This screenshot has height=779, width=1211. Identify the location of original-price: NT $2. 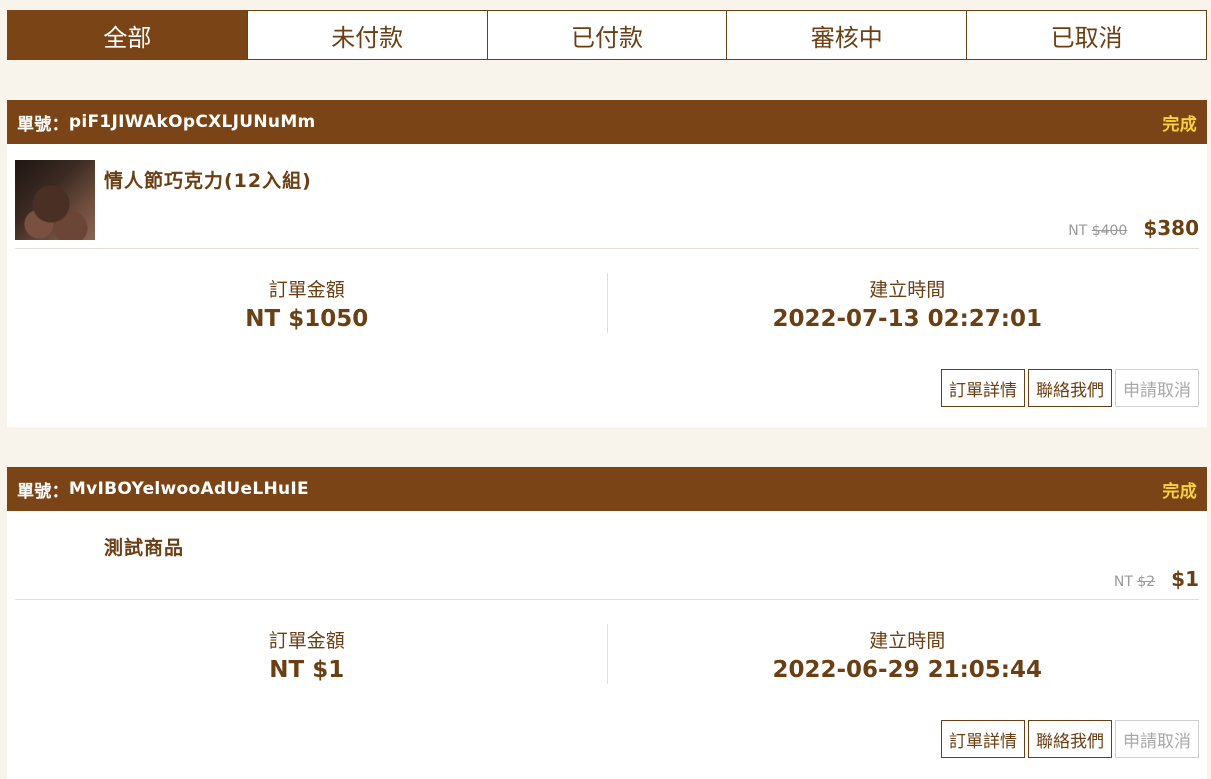
(1134, 582).